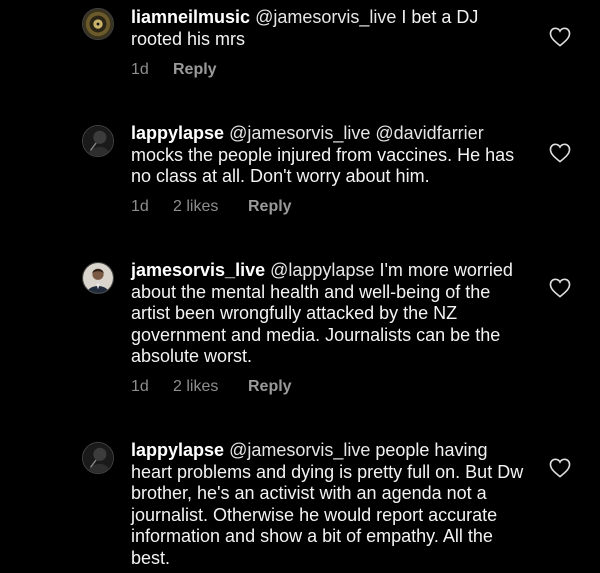  I want to click on comment-username: jamesorvis_live, so click(198, 270).